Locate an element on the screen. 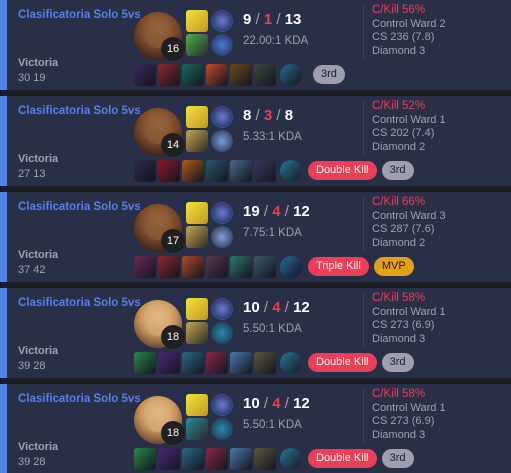  kda-score: 19 / 4 / 12 is located at coordinates (276, 211).